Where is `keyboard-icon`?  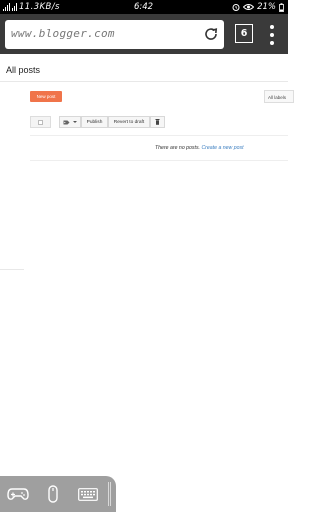
keyboard-icon is located at coordinates (88, 494).